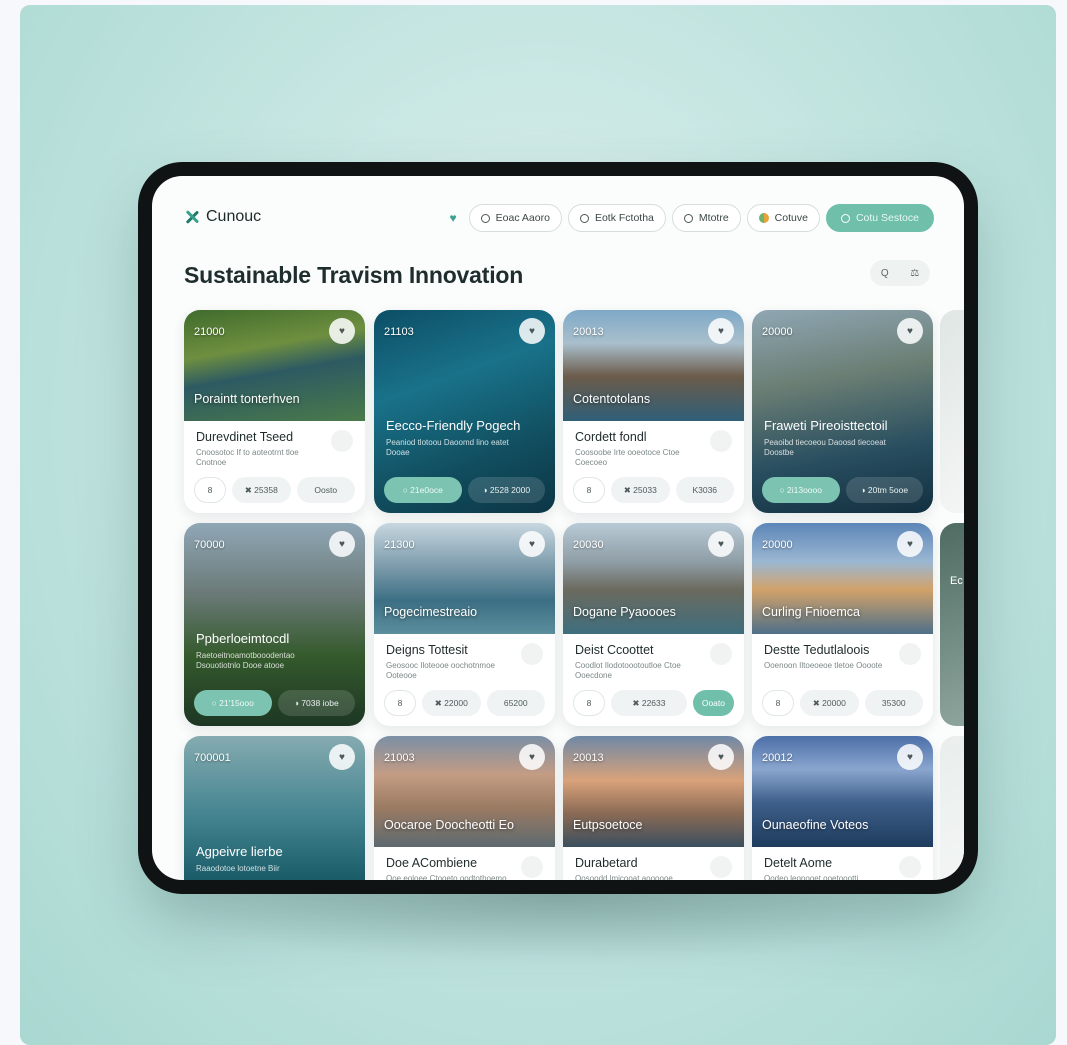  Describe the element at coordinates (801, 490) in the screenshot. I see `card-action-chip: ○ 2i13oooo` at that location.